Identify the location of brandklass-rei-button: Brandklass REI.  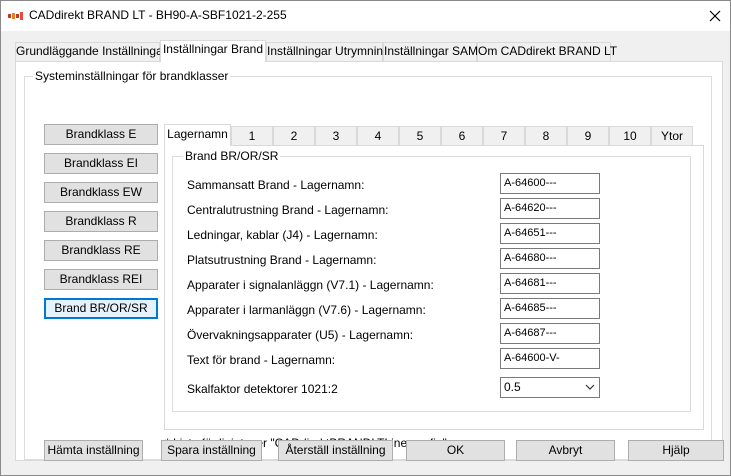
(101, 279).